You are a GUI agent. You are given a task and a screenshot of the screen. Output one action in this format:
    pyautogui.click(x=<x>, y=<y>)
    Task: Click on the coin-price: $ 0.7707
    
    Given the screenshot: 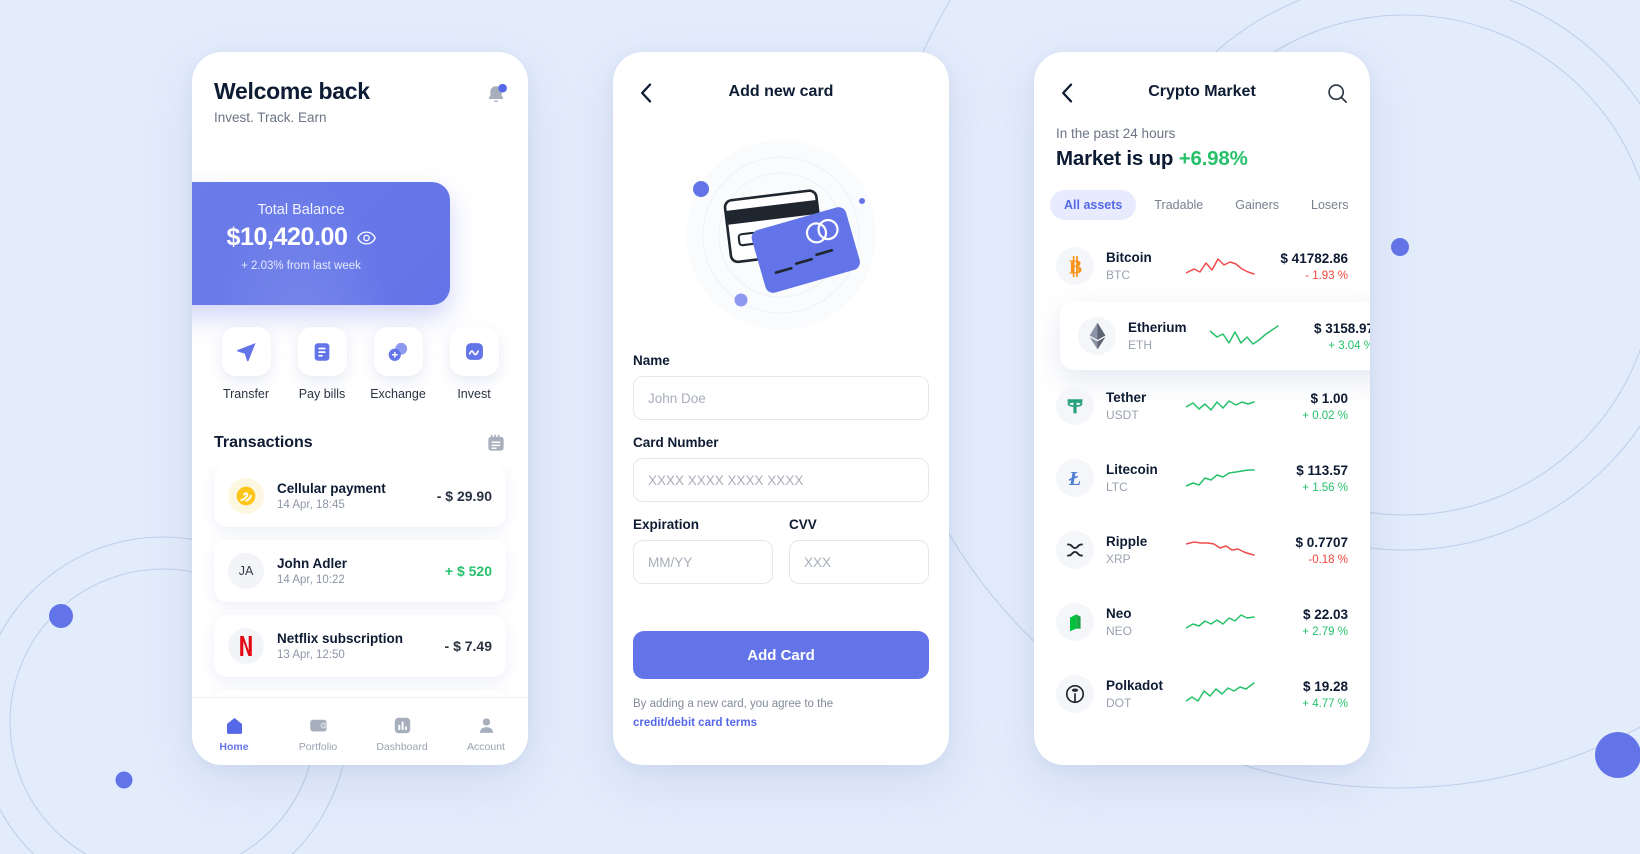 What is the action you would take?
    pyautogui.click(x=1321, y=542)
    